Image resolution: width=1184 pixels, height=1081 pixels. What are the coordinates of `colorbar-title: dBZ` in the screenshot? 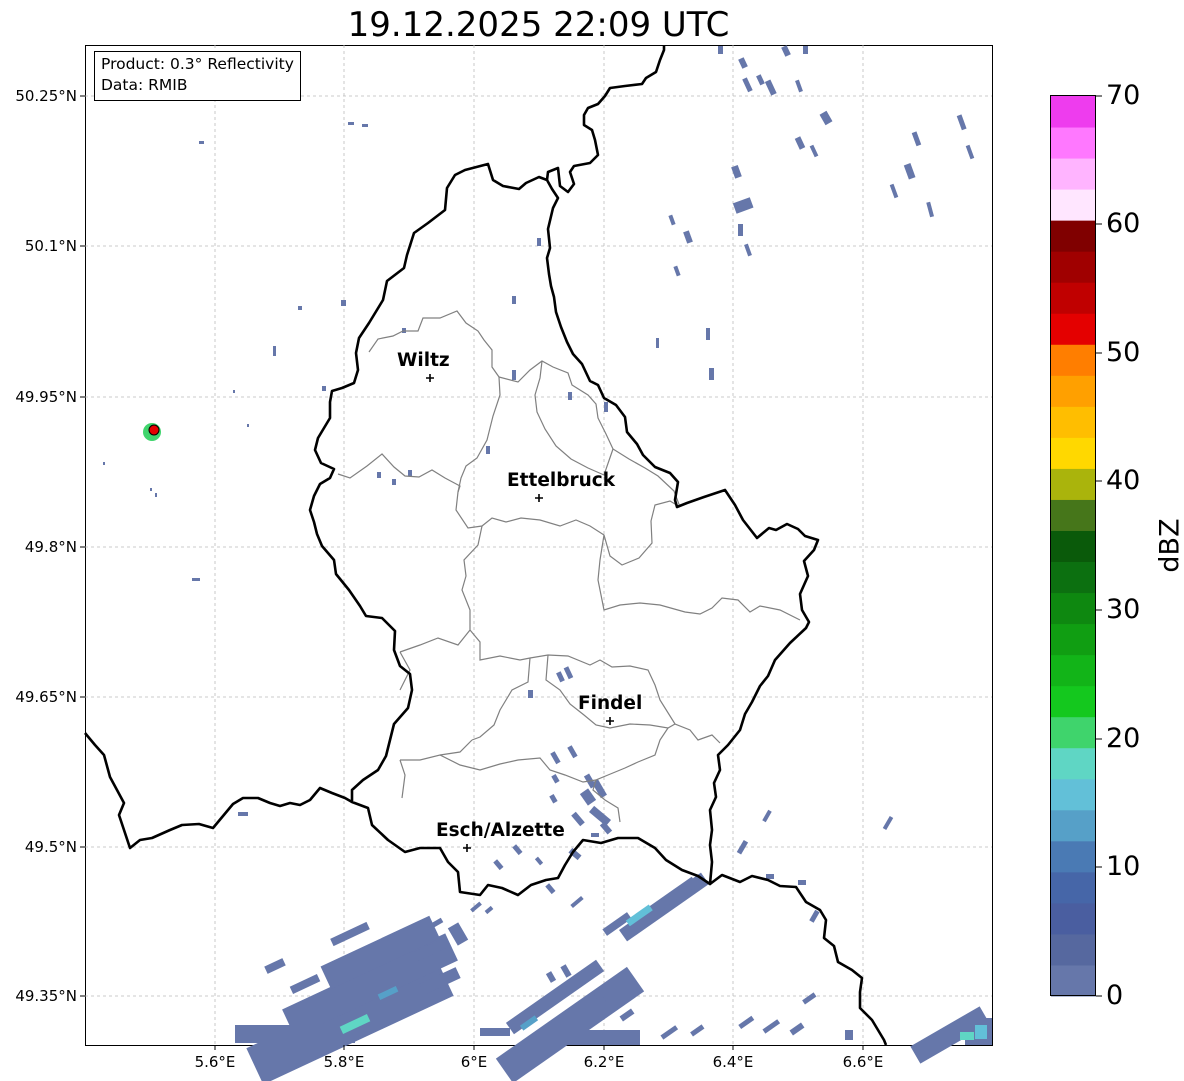 It's located at (1169, 545).